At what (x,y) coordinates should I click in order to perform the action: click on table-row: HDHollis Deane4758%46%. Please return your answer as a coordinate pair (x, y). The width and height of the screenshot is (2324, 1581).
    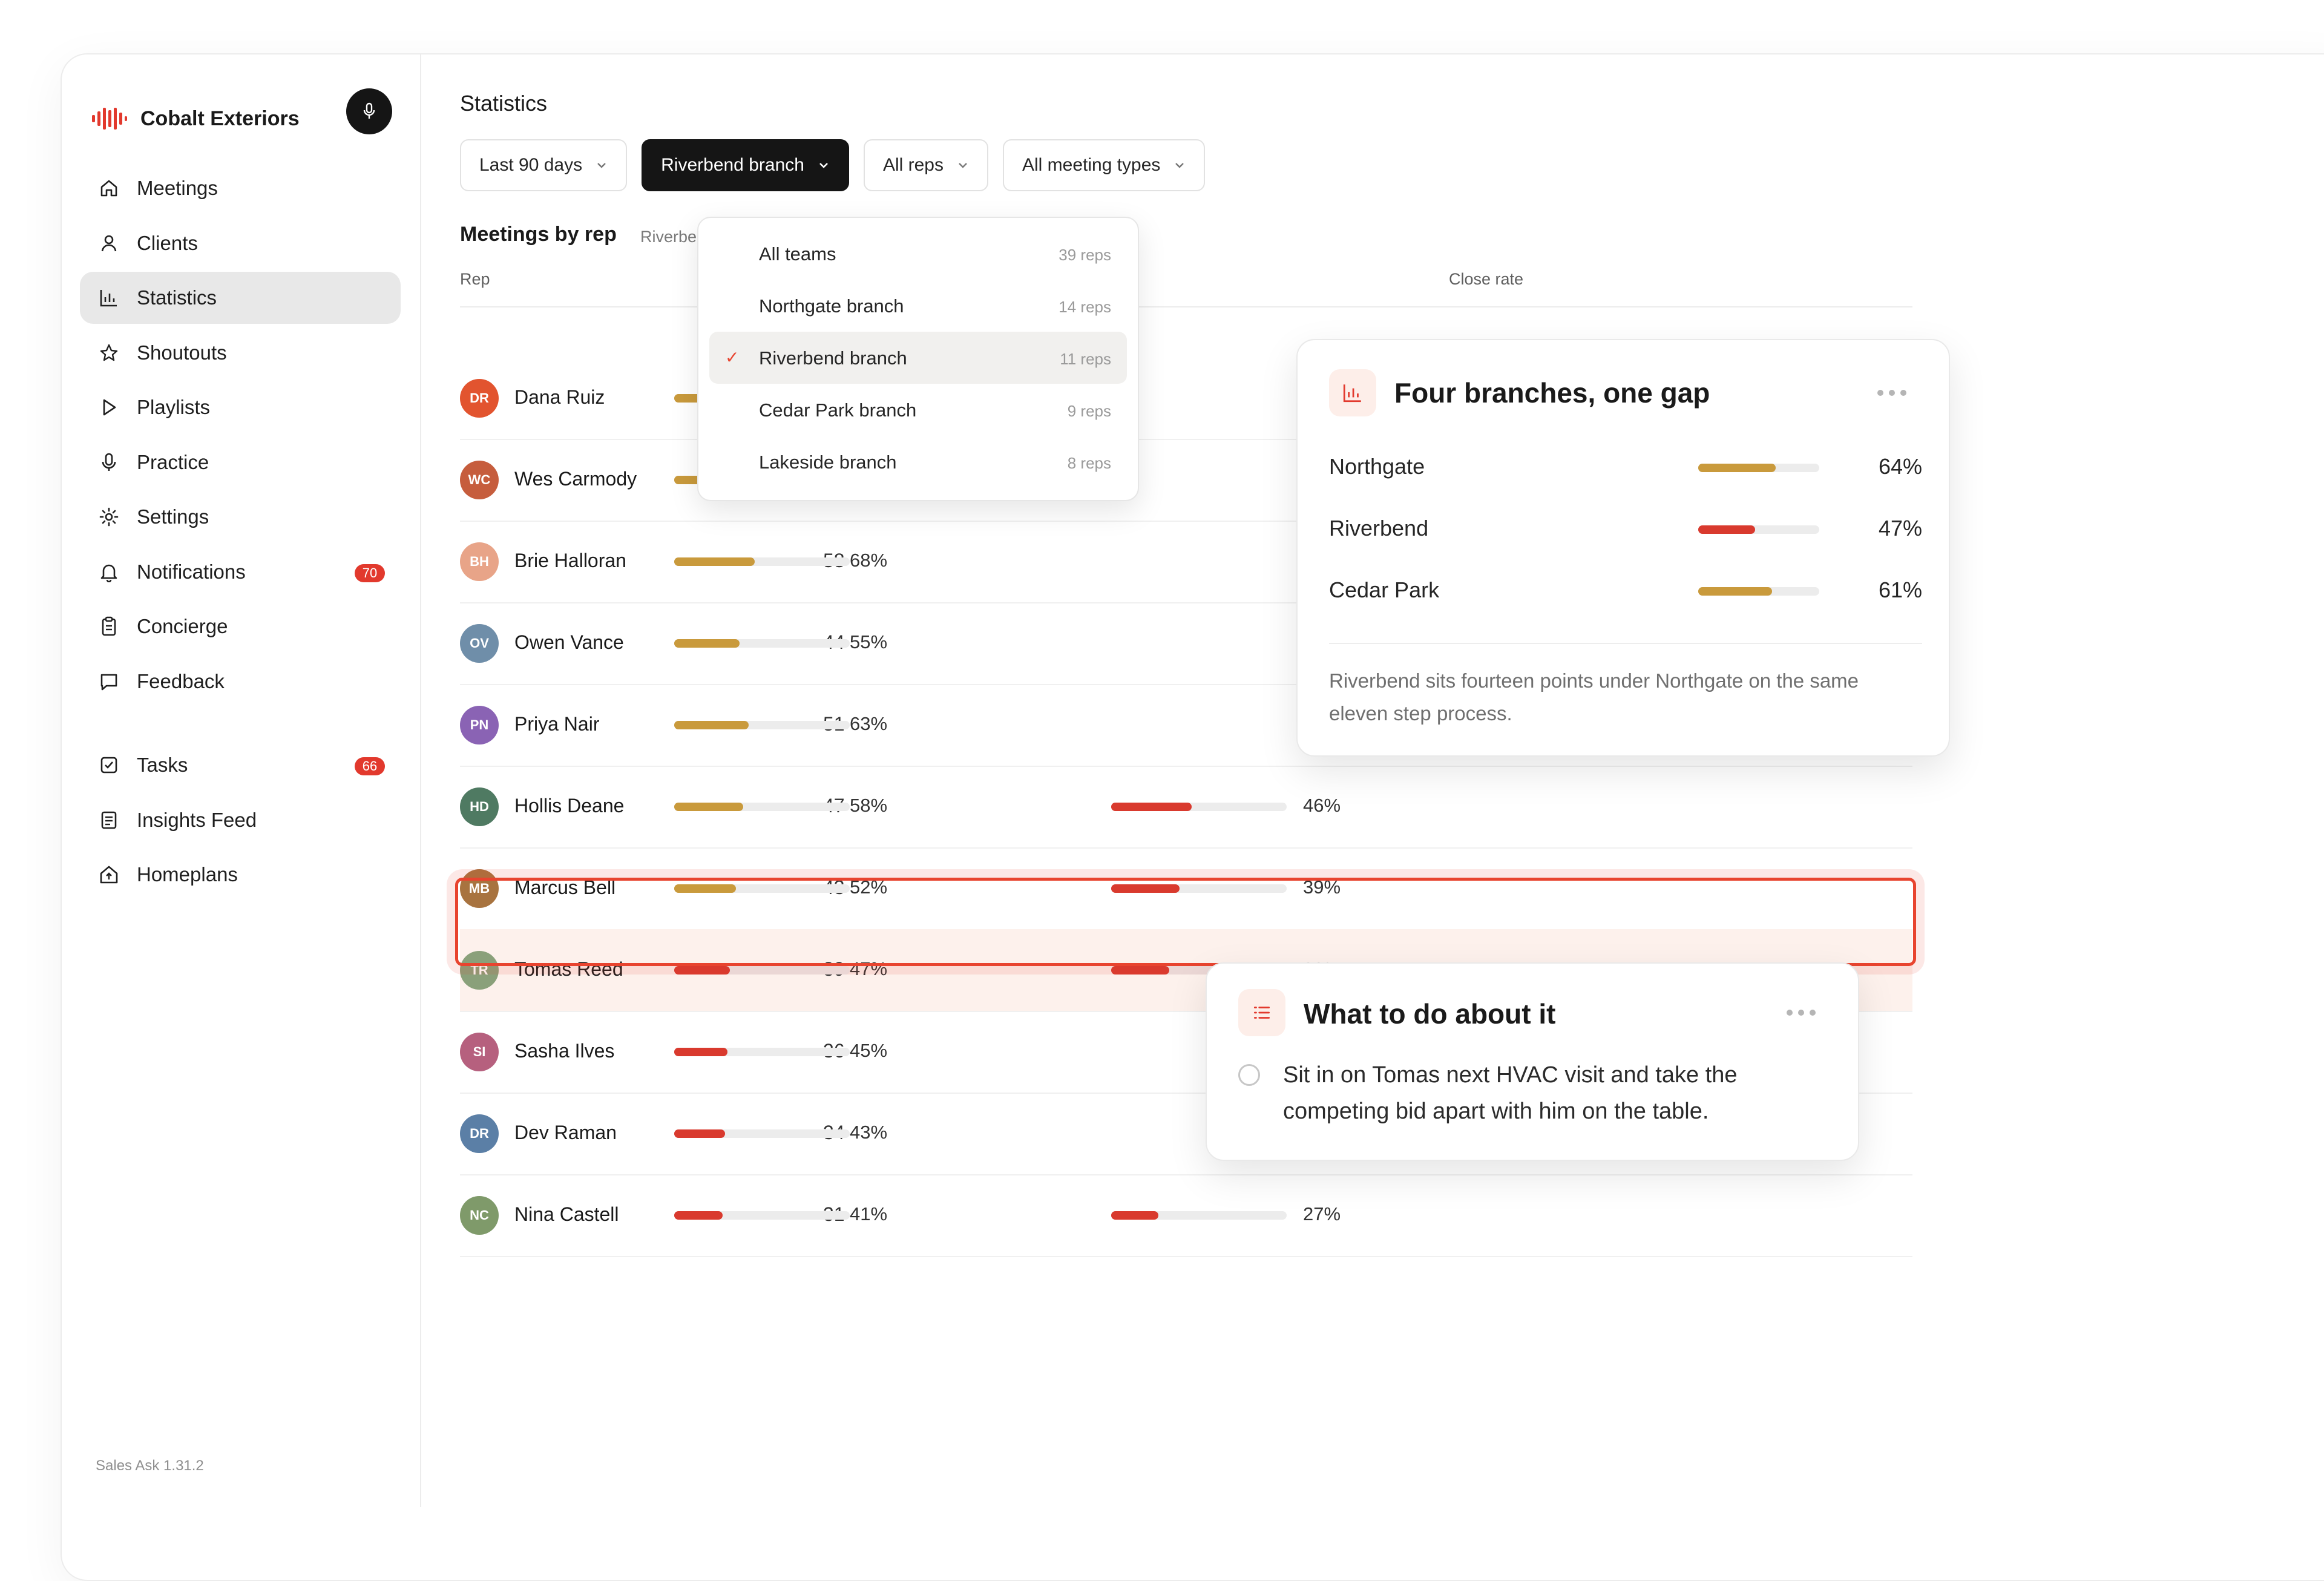
    Looking at the image, I should click on (1186, 807).